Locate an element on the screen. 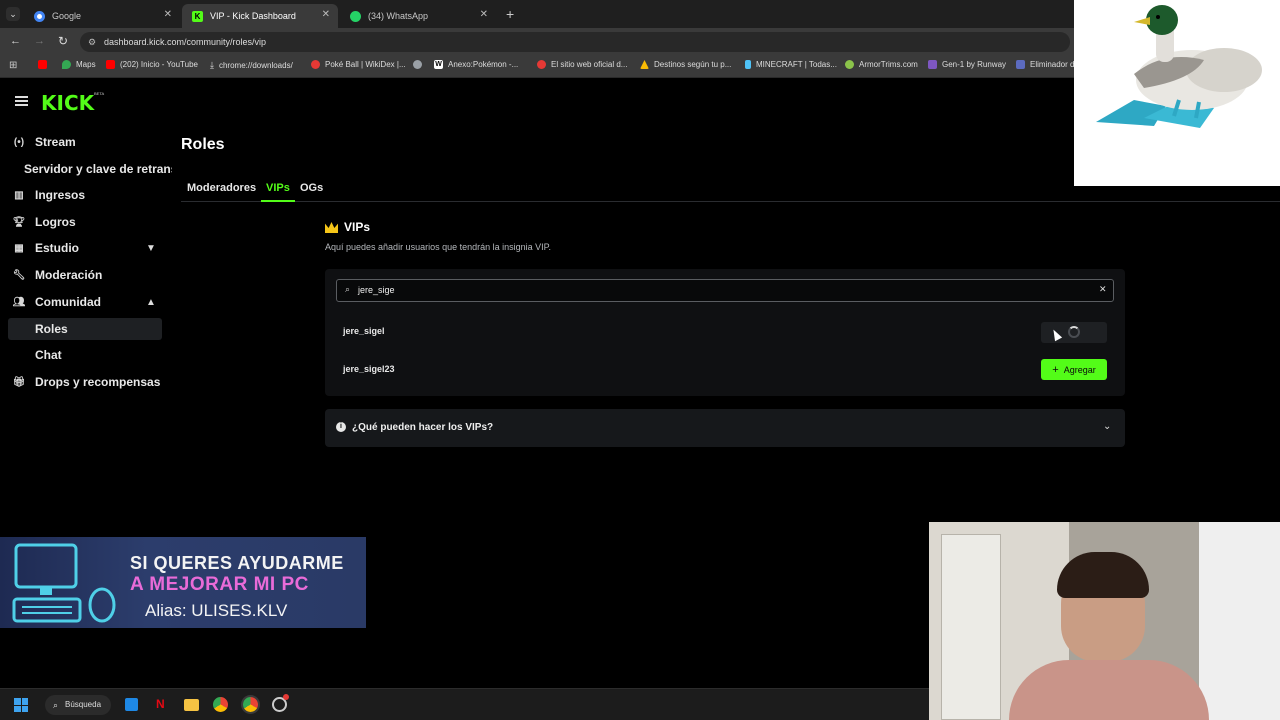  taskbar-search: ⌕ Búsqueda is located at coordinates (78, 705).